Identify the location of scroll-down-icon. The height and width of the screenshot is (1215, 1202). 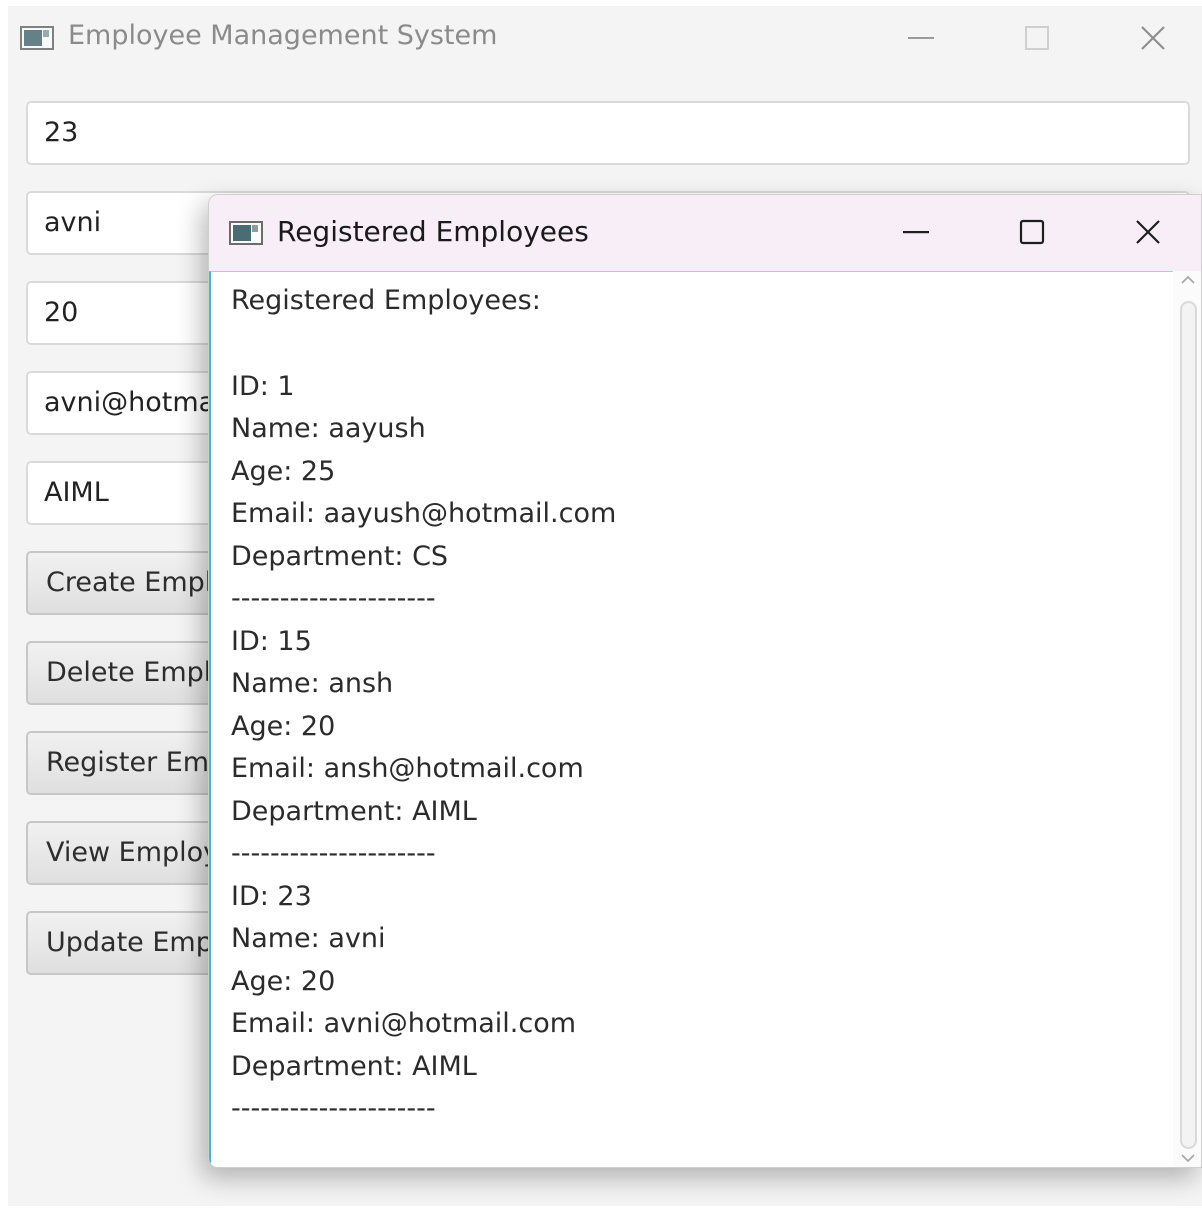
(1188, 1158).